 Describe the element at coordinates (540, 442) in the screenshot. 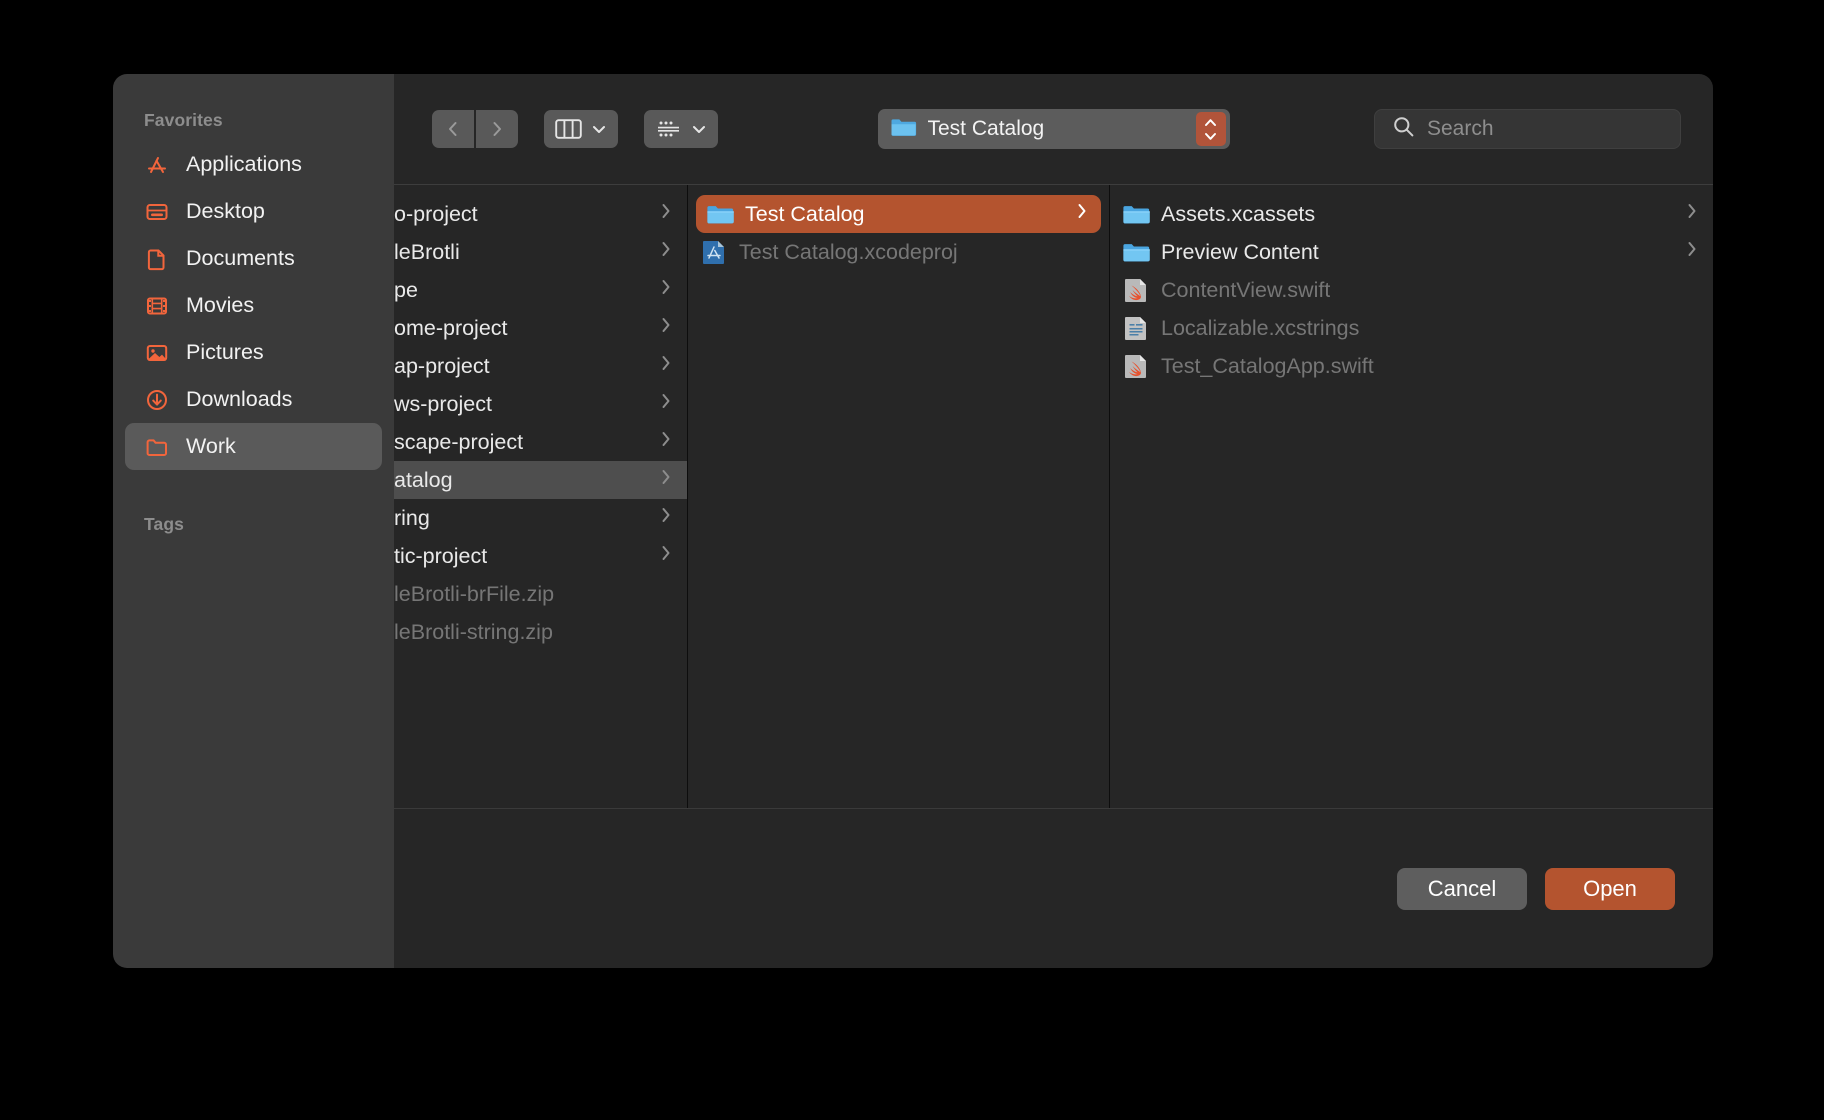

I see `file-row: scape-project` at that location.